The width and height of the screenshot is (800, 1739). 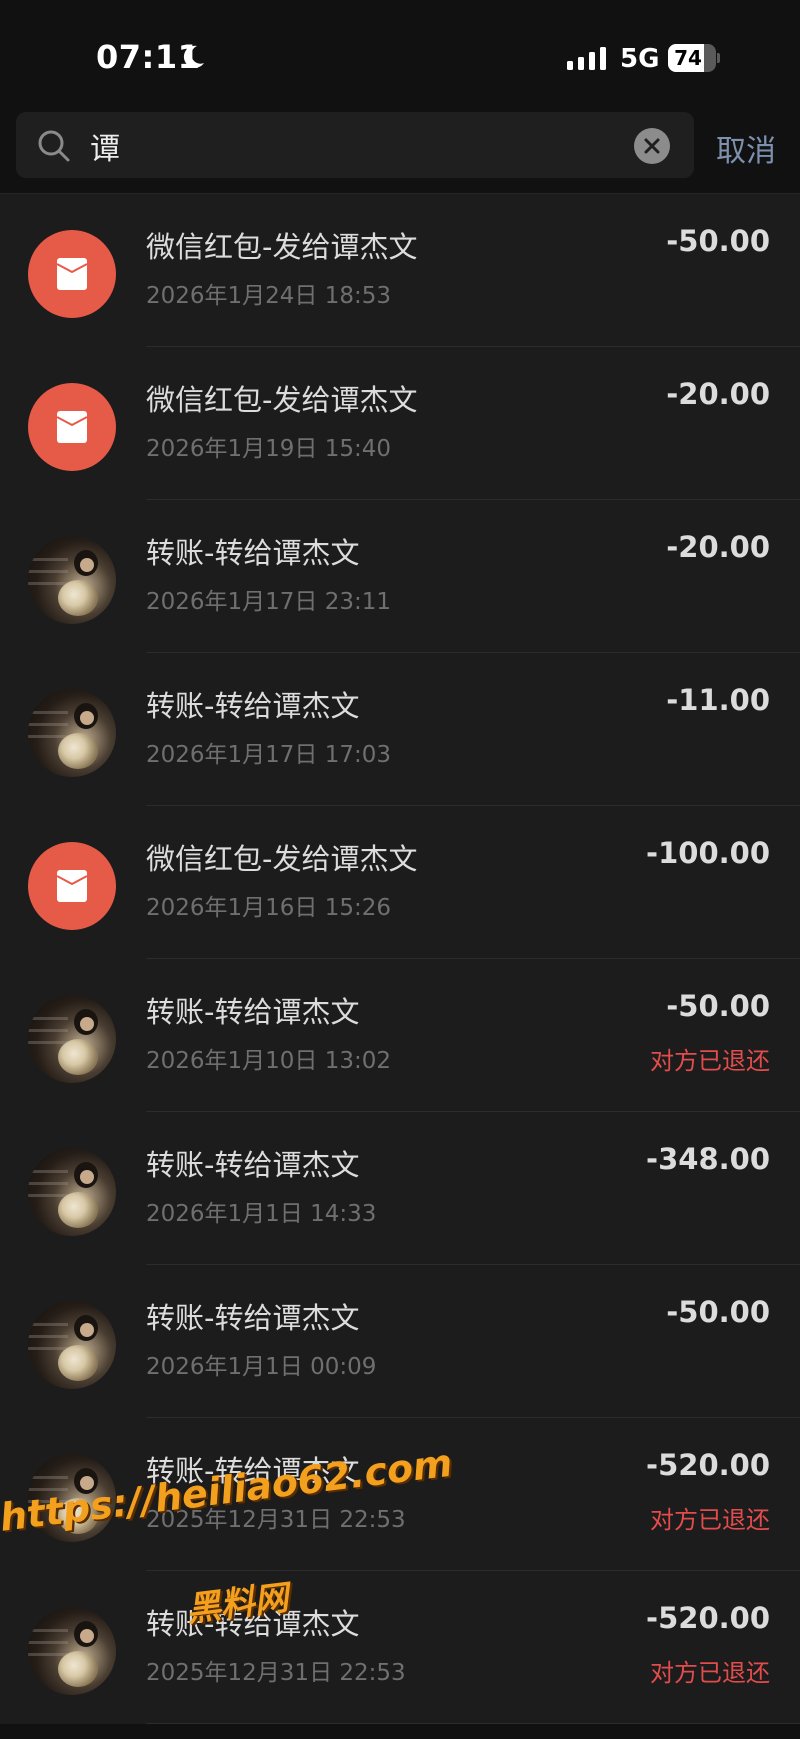 I want to click on battery-icon: 74, so click(x=694, y=58).